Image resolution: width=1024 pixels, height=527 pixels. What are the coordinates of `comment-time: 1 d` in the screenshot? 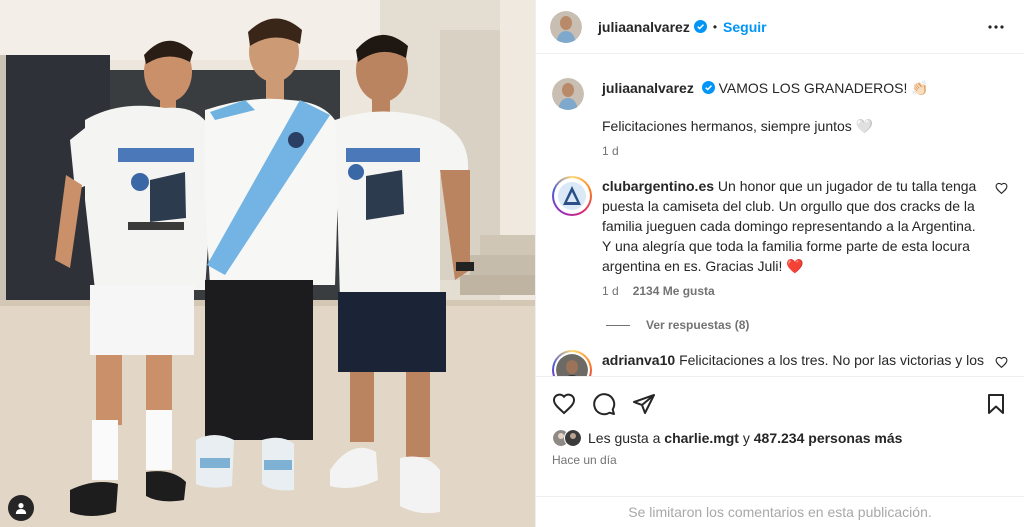 It's located at (610, 291).